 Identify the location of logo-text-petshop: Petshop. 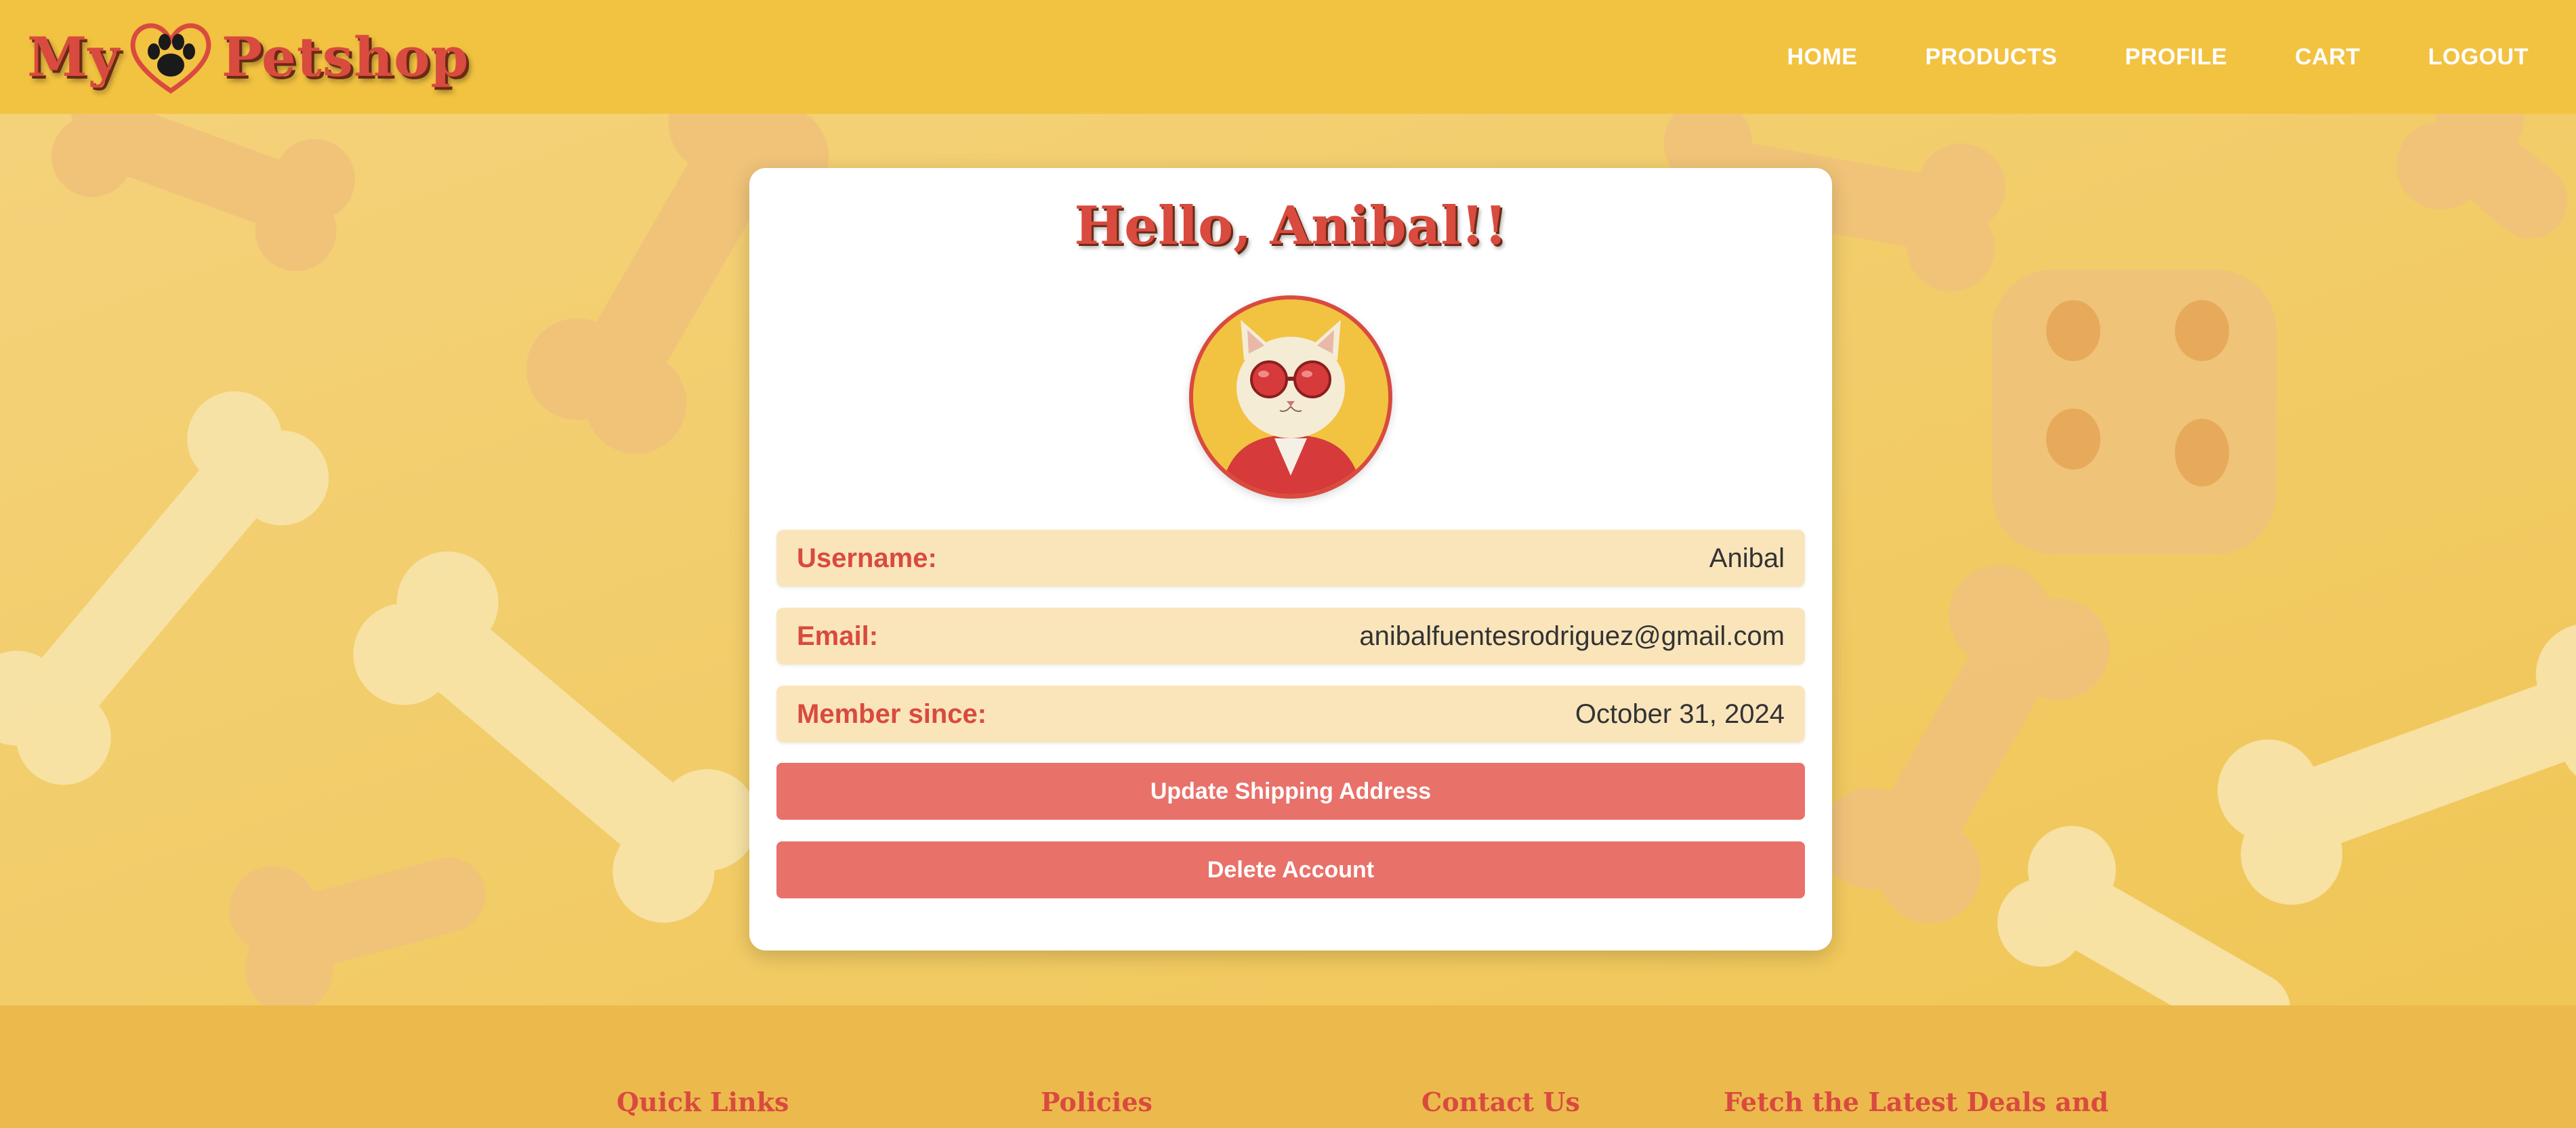
(346, 57).